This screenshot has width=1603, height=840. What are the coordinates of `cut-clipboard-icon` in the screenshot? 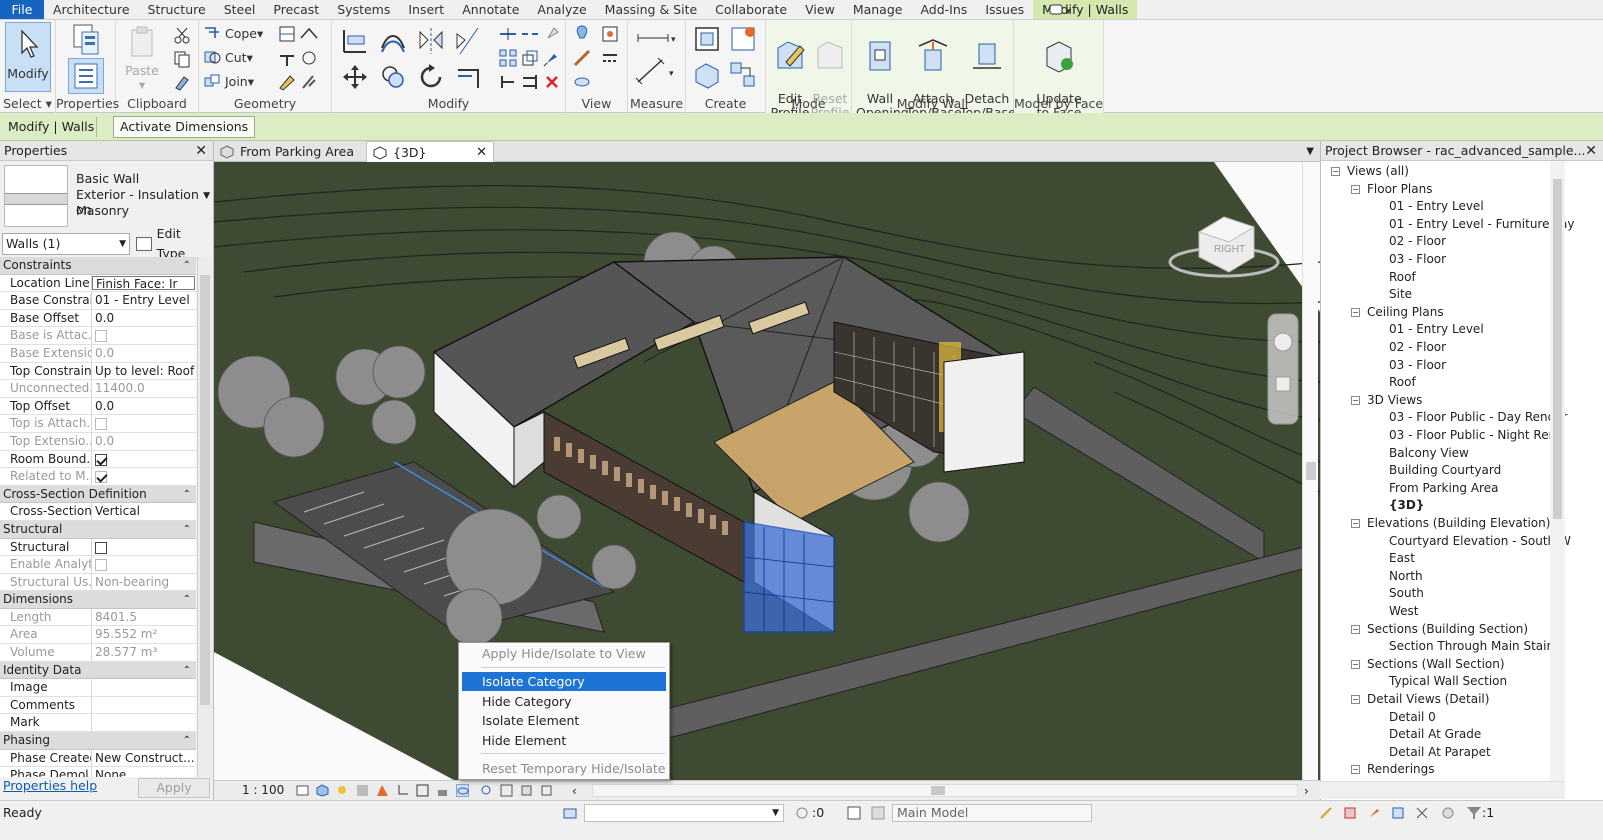 It's located at (182, 35).